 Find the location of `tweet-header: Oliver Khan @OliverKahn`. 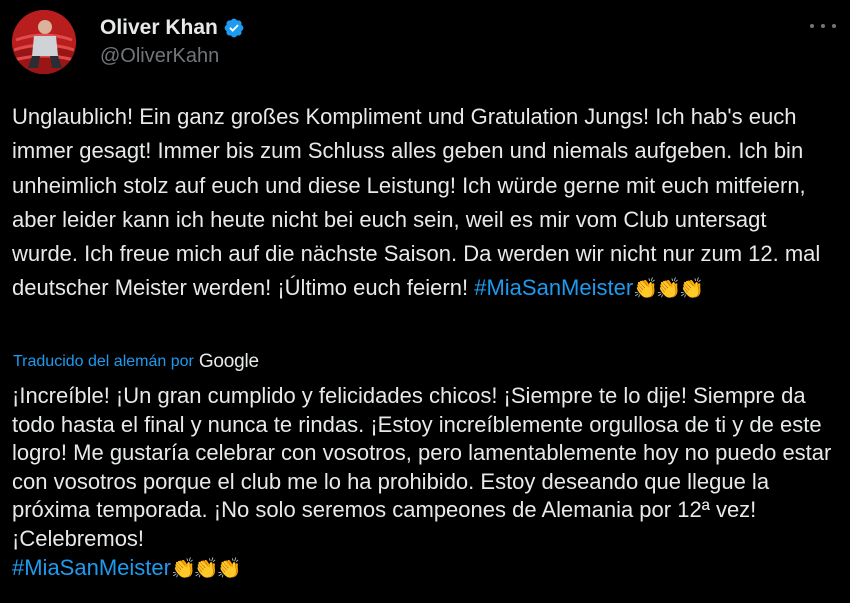

tweet-header: Oliver Khan @OliverKahn is located at coordinates (425, 42).